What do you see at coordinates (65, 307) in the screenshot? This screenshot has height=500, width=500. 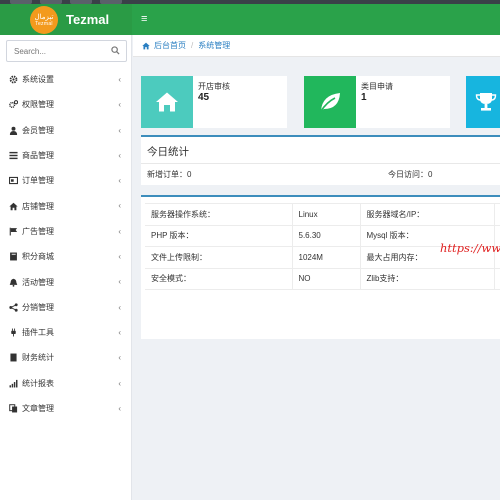 I see `sidebar-item-distribution: 分销管理 ‹` at bounding box center [65, 307].